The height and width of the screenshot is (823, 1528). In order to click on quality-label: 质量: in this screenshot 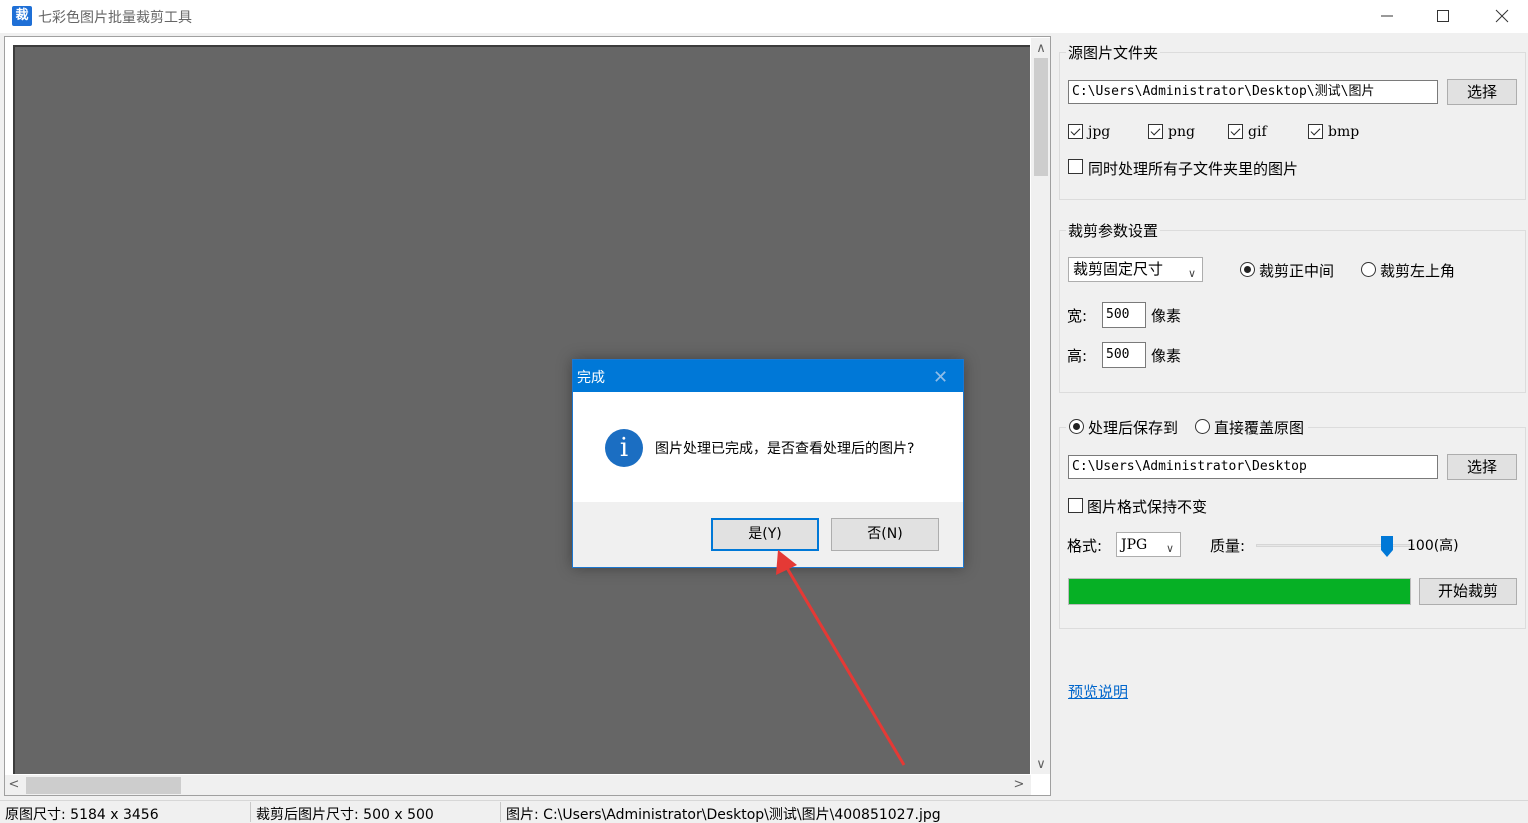, I will do `click(1228, 546)`.